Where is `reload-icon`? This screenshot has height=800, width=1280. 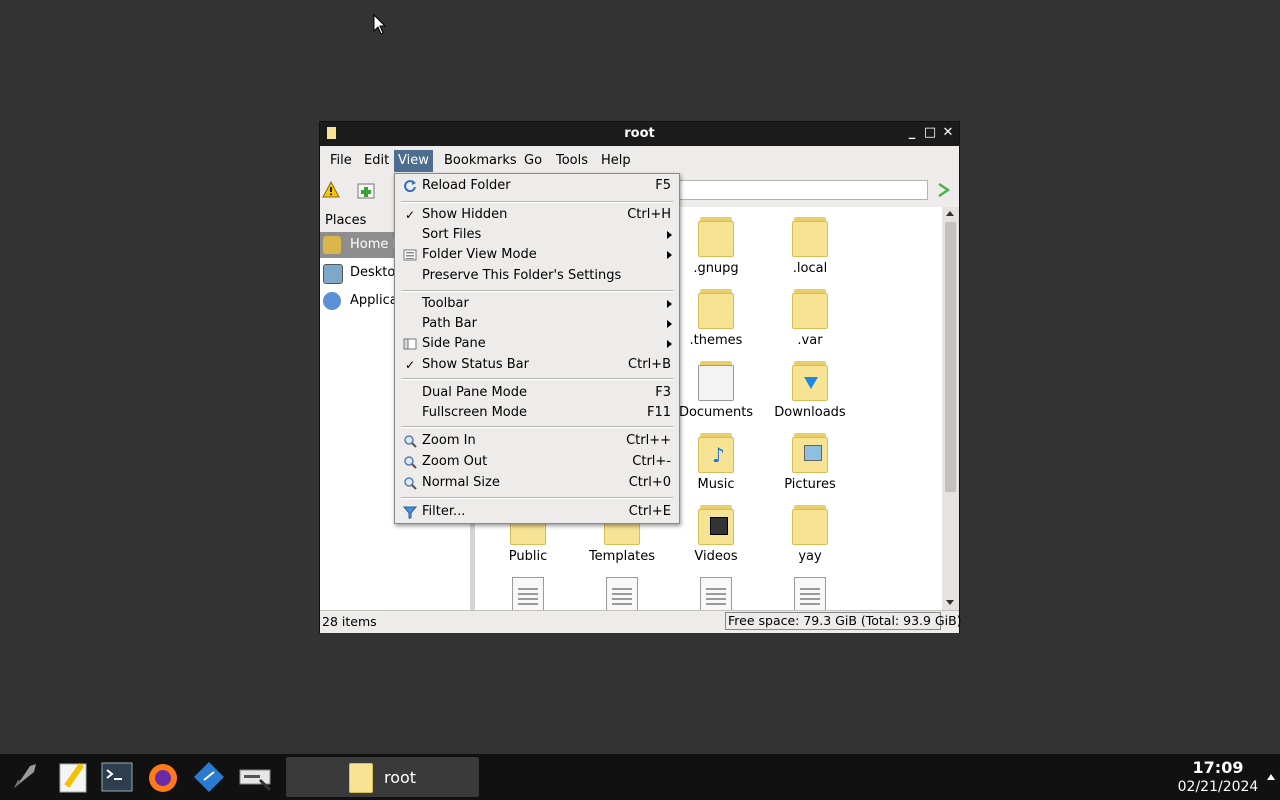 reload-icon is located at coordinates (410, 186).